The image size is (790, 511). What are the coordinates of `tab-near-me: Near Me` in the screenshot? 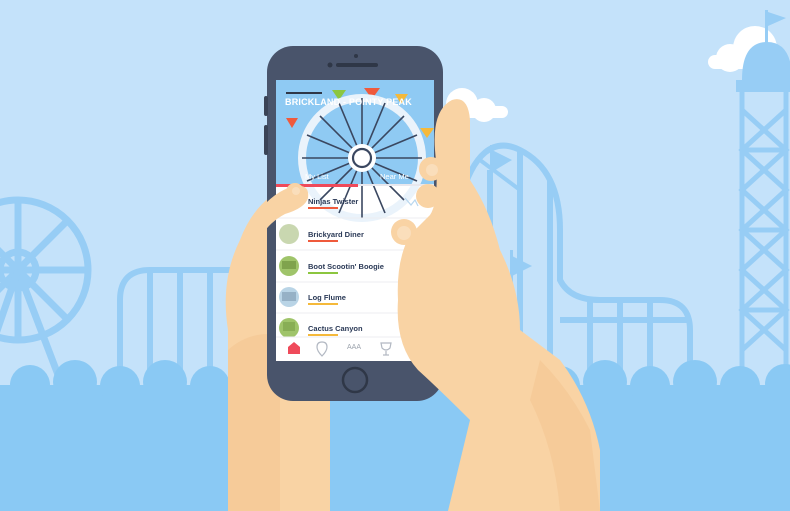 It's located at (394, 176).